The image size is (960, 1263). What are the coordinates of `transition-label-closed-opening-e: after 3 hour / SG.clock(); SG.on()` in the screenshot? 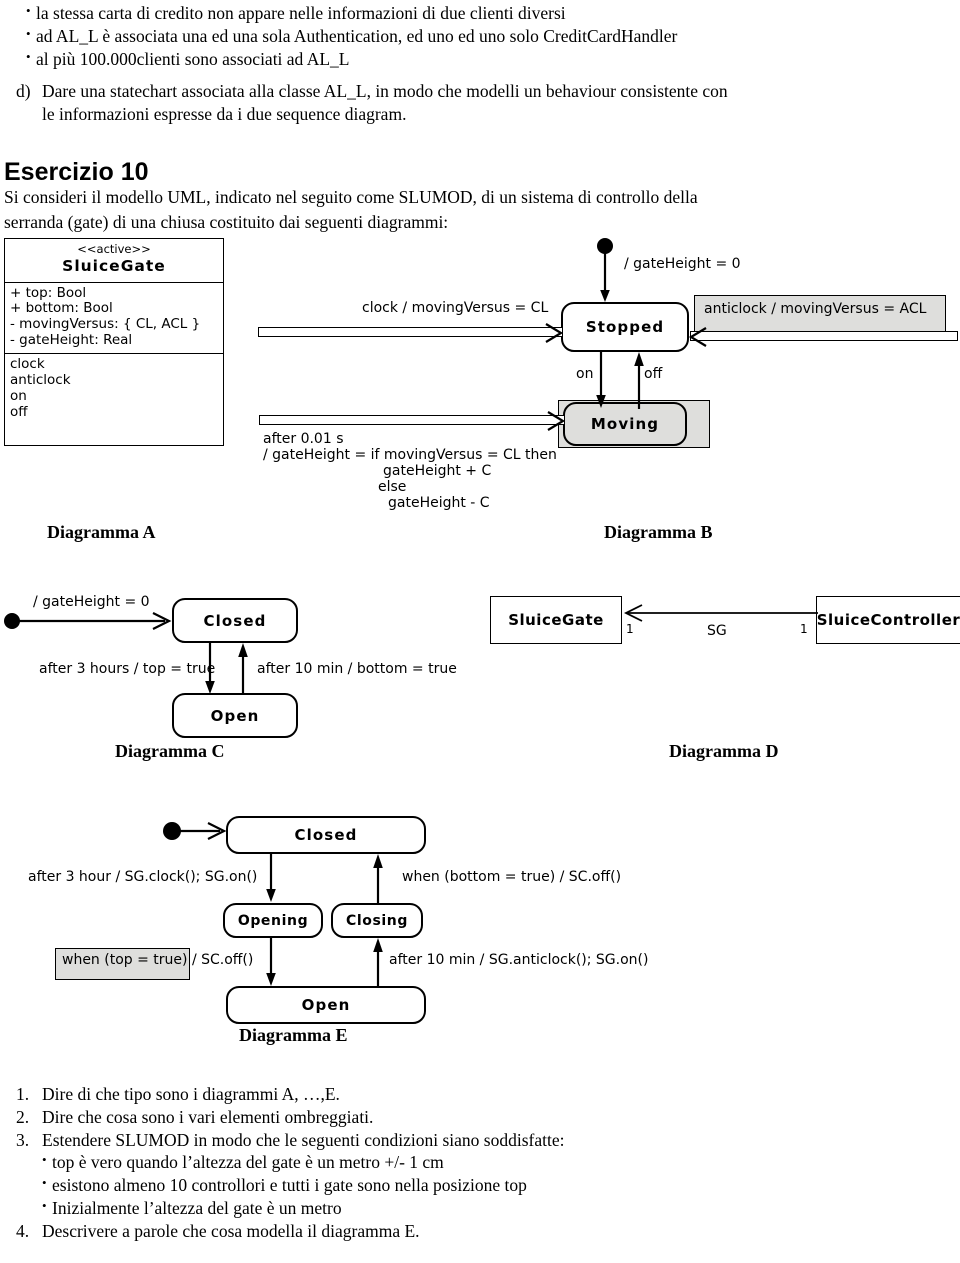 It's located at (143, 877).